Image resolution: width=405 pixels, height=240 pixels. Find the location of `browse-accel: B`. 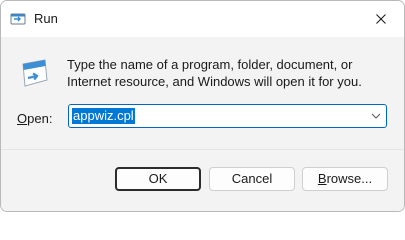

browse-accel: B is located at coordinates (322, 178).